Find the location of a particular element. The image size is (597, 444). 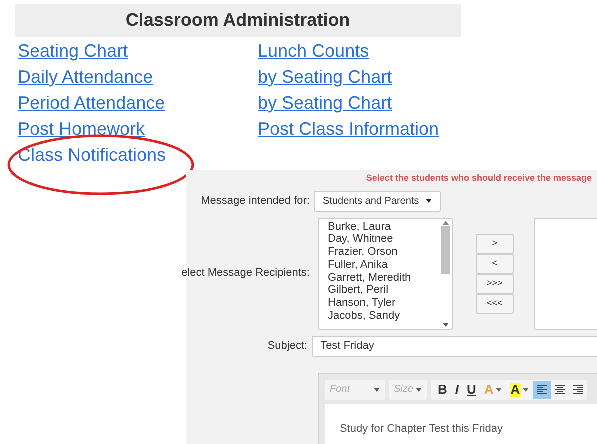

move-button: <<< is located at coordinates (495, 304).